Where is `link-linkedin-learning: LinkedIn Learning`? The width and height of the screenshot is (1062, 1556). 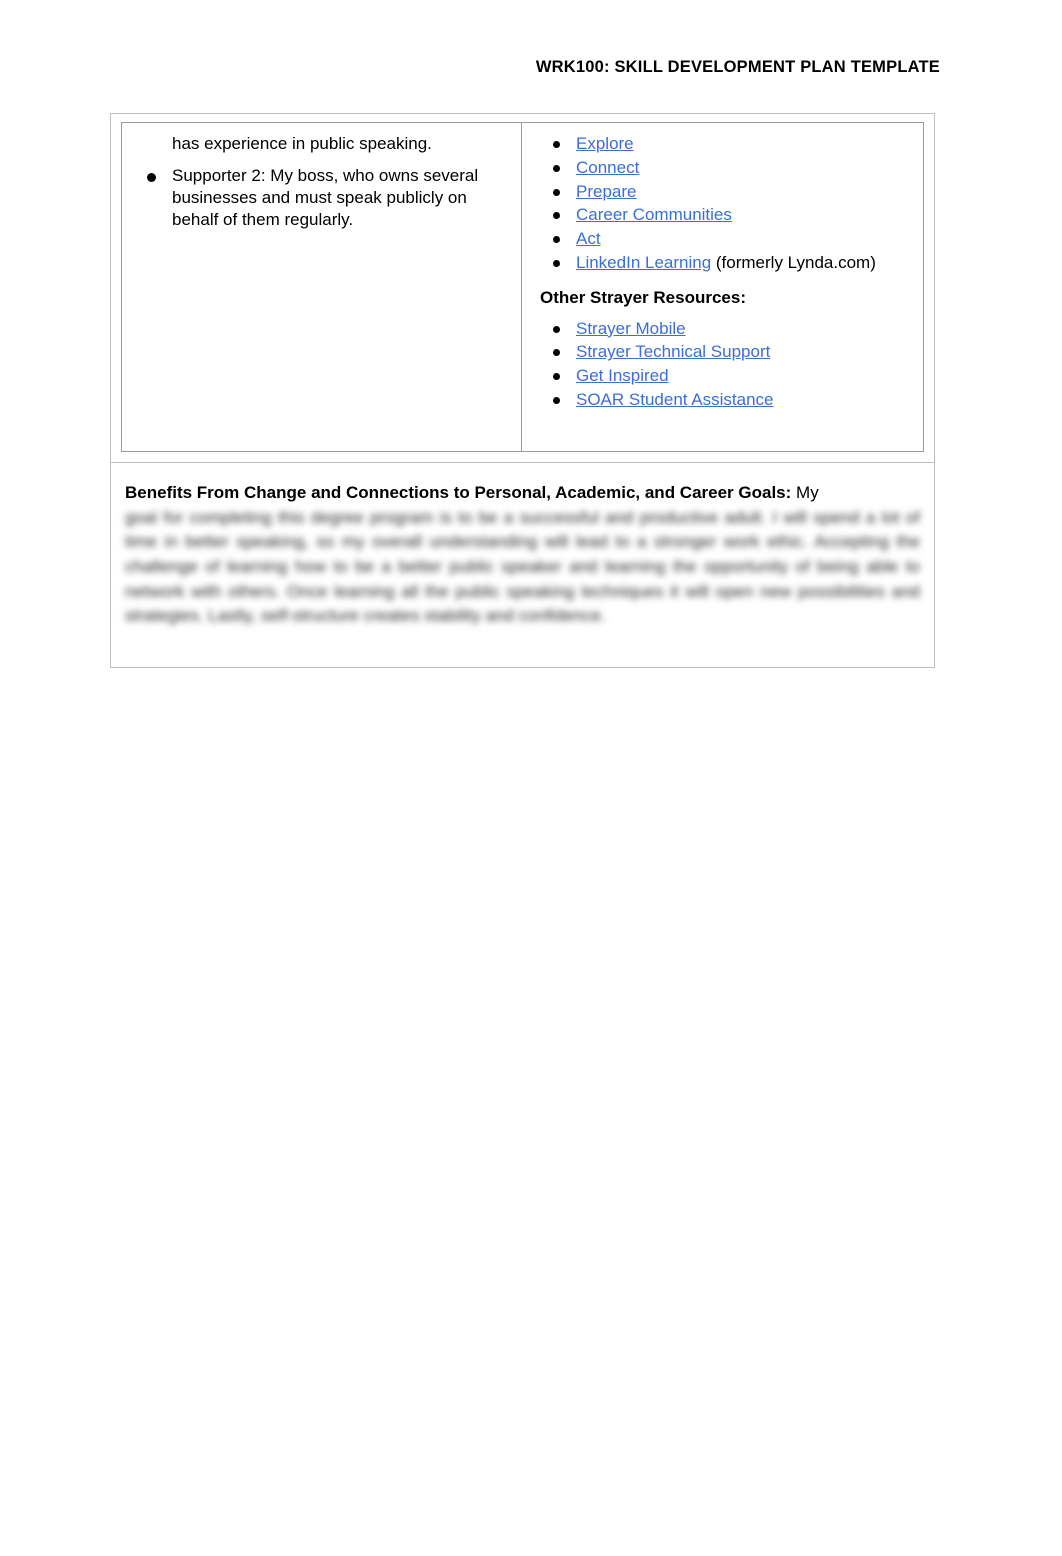 link-linkedin-learning: LinkedIn Learning is located at coordinates (643, 262).